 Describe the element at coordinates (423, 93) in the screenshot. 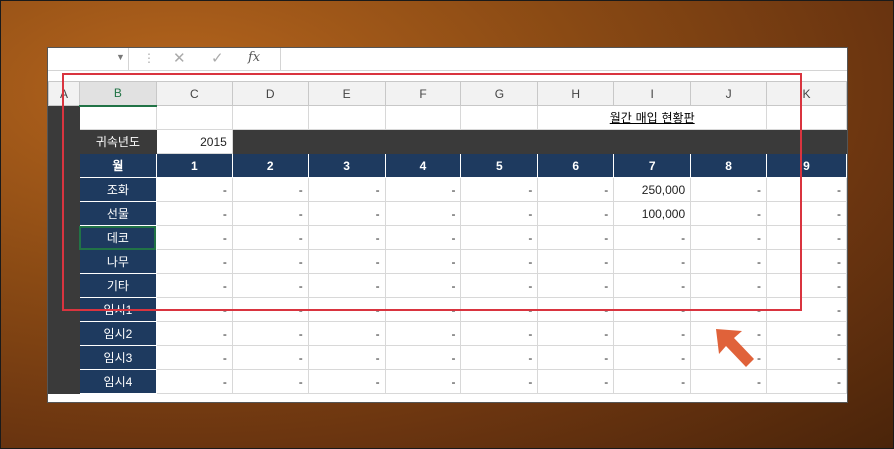

I see `column-header-F: F` at that location.